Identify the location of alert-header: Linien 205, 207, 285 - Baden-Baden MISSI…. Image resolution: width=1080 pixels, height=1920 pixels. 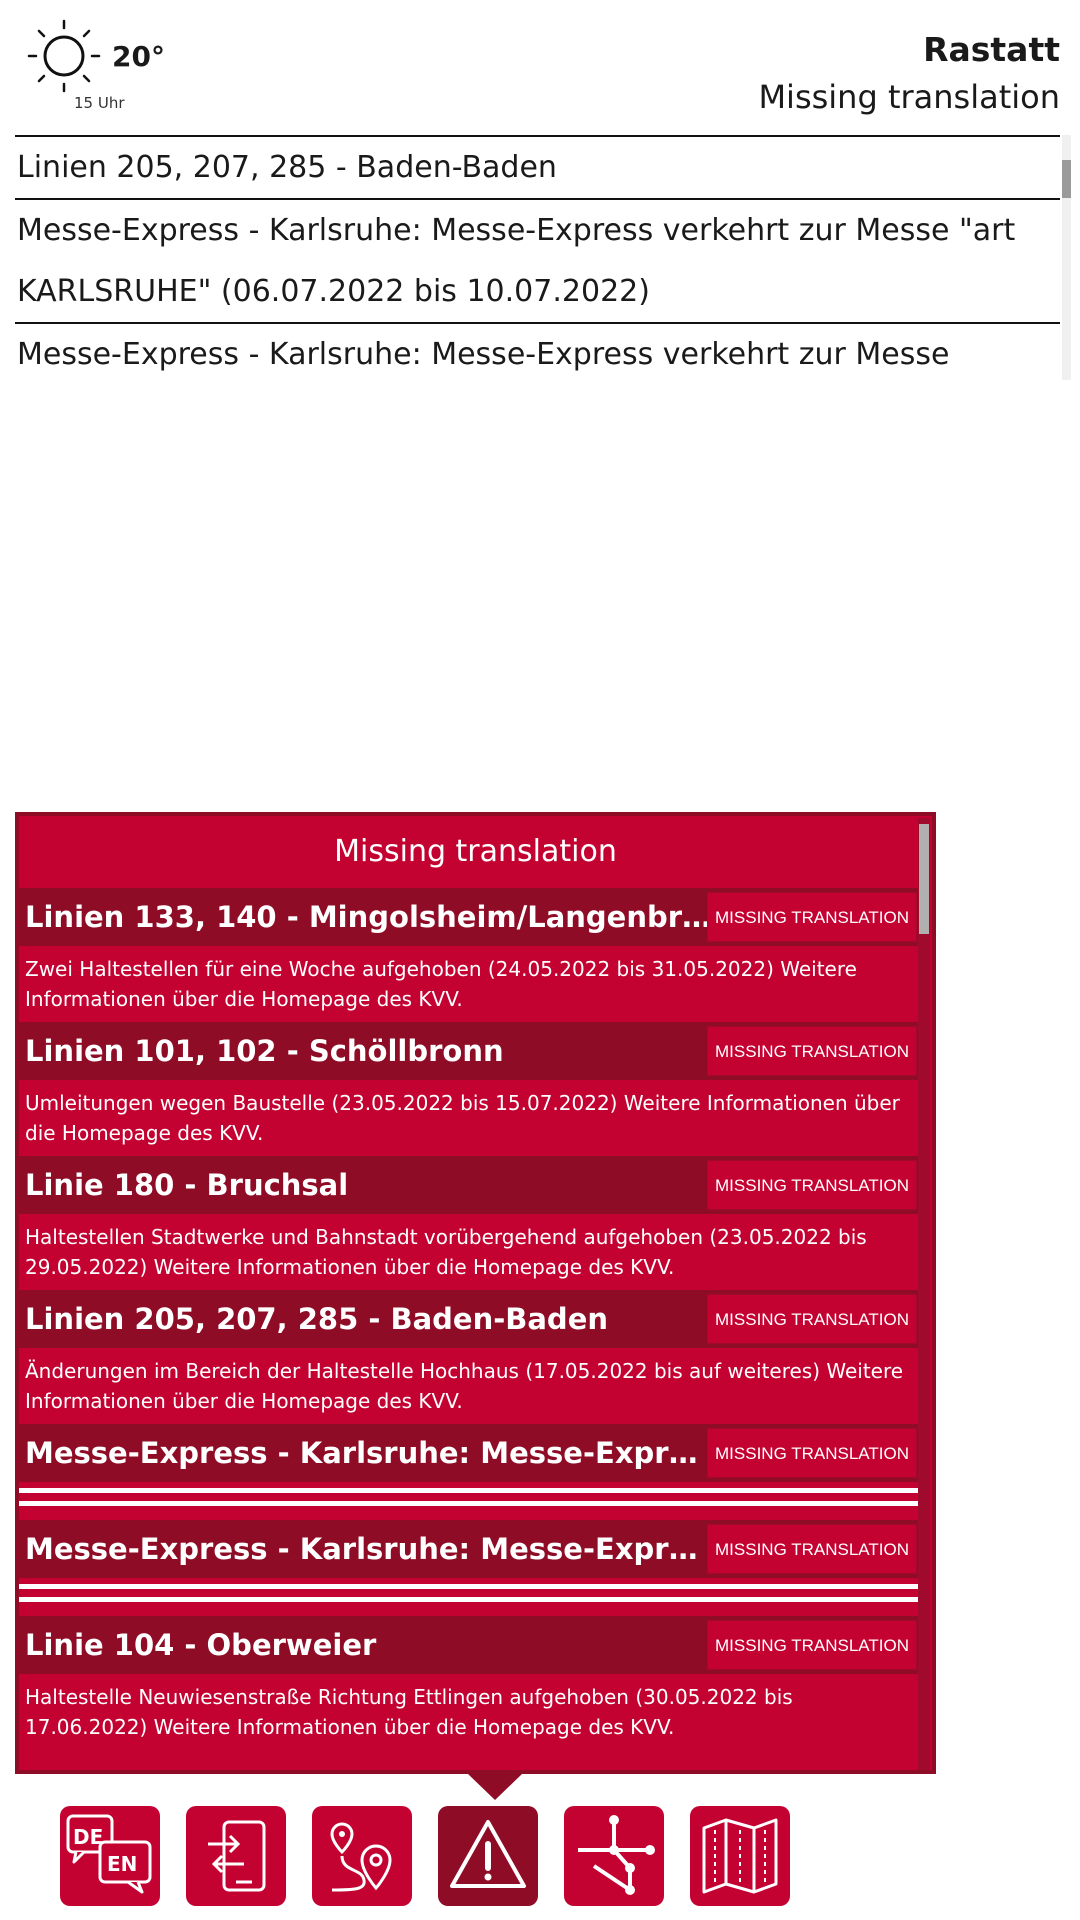
(469, 1319).